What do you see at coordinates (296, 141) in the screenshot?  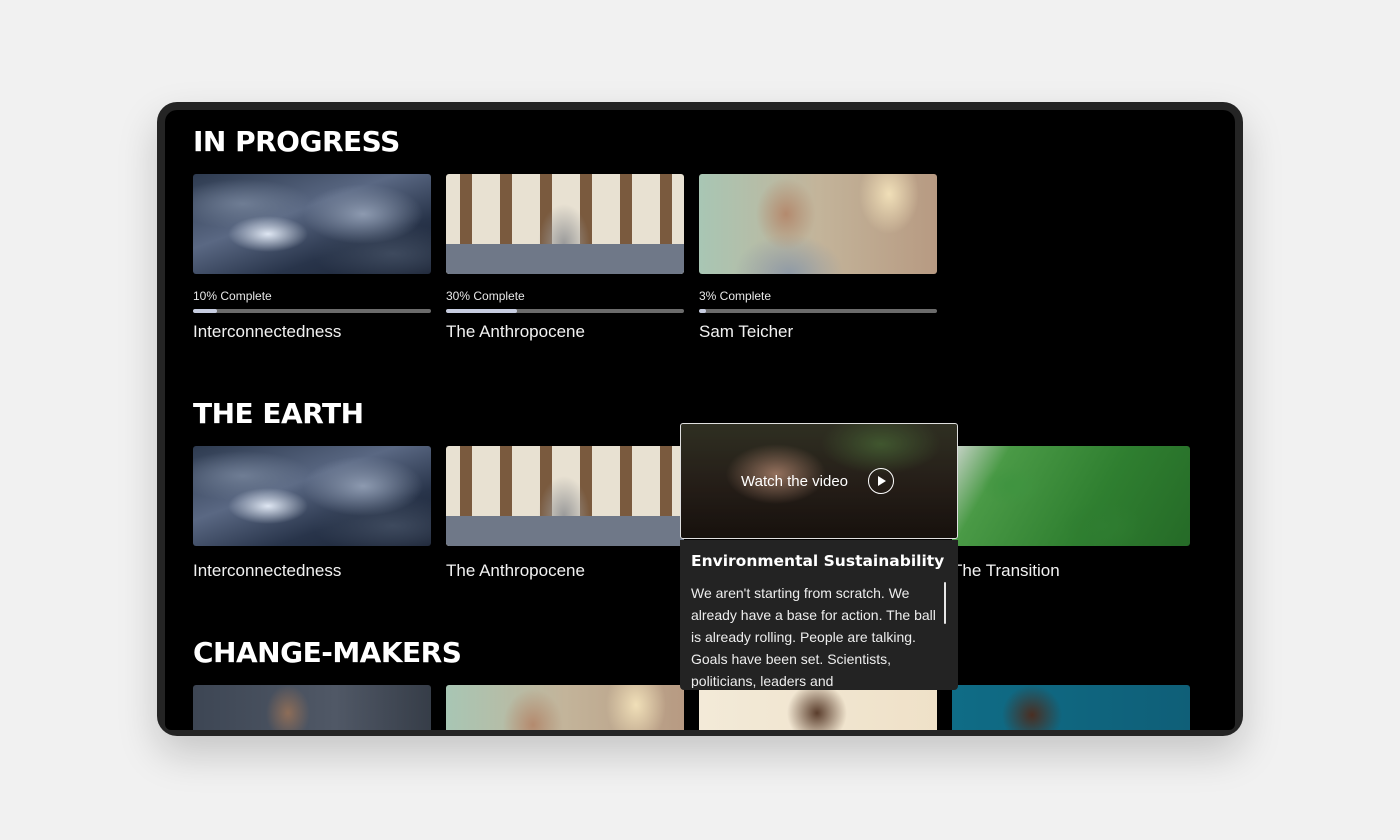 I see `section-heading-in-progress: IN PROGRESS` at bounding box center [296, 141].